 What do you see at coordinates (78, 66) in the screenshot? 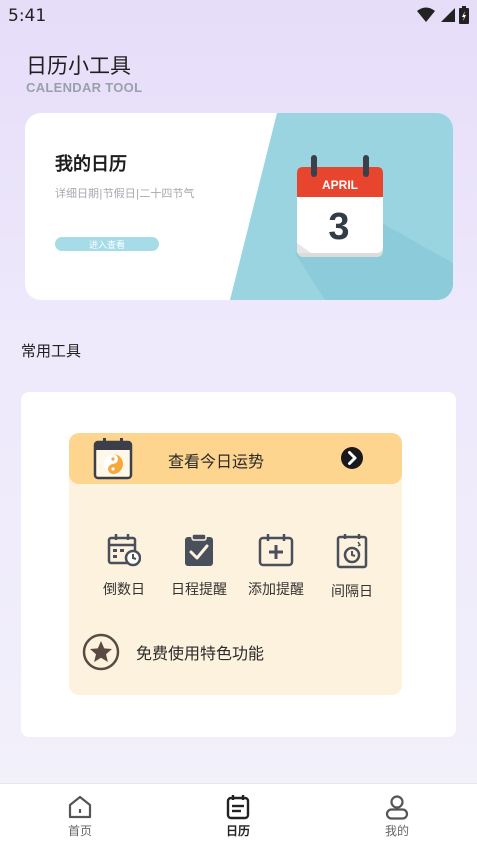
I see `app-title: 日历小工具` at bounding box center [78, 66].